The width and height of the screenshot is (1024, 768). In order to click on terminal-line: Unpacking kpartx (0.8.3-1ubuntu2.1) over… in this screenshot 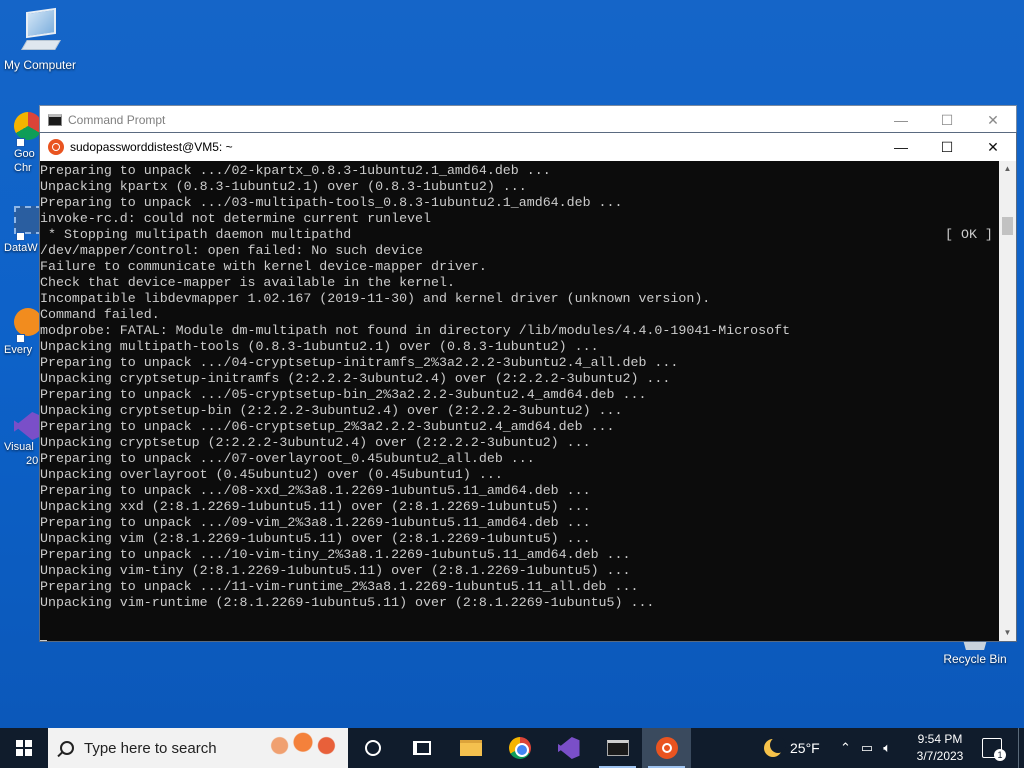, I will do `click(283, 186)`.